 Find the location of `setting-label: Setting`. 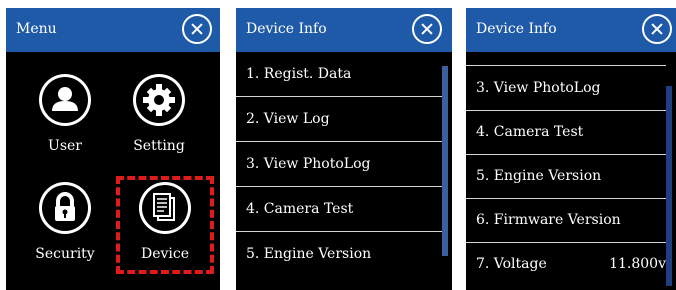

setting-label: Setting is located at coordinates (159, 146).